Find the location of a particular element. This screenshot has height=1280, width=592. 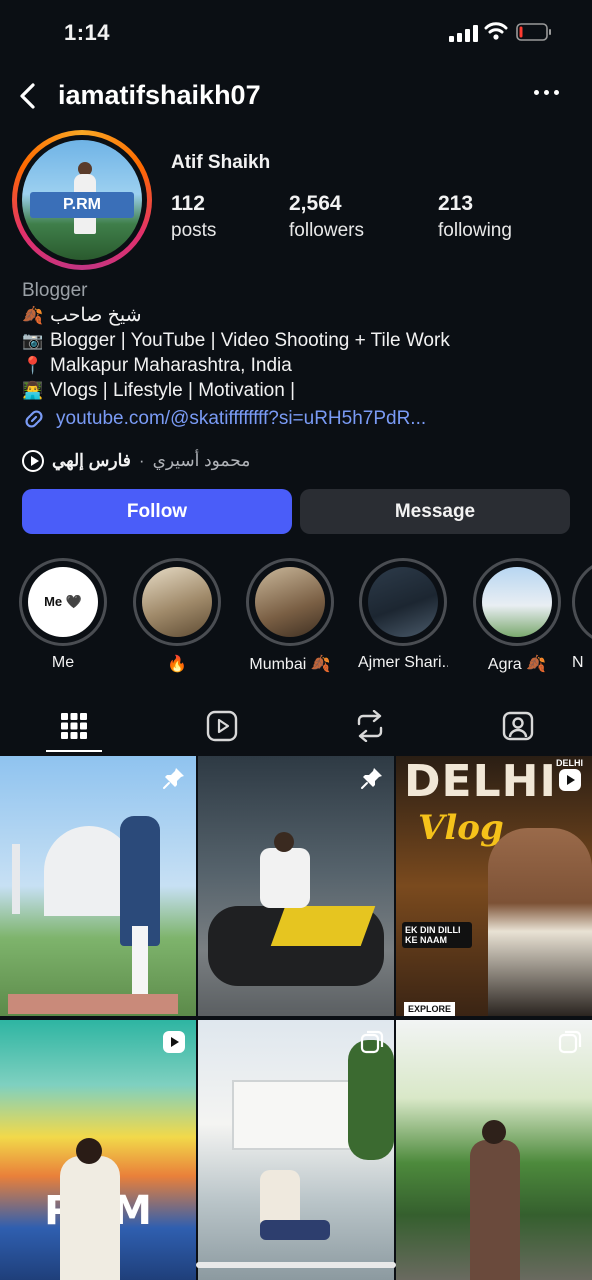

tab-reels is located at coordinates (222, 726).